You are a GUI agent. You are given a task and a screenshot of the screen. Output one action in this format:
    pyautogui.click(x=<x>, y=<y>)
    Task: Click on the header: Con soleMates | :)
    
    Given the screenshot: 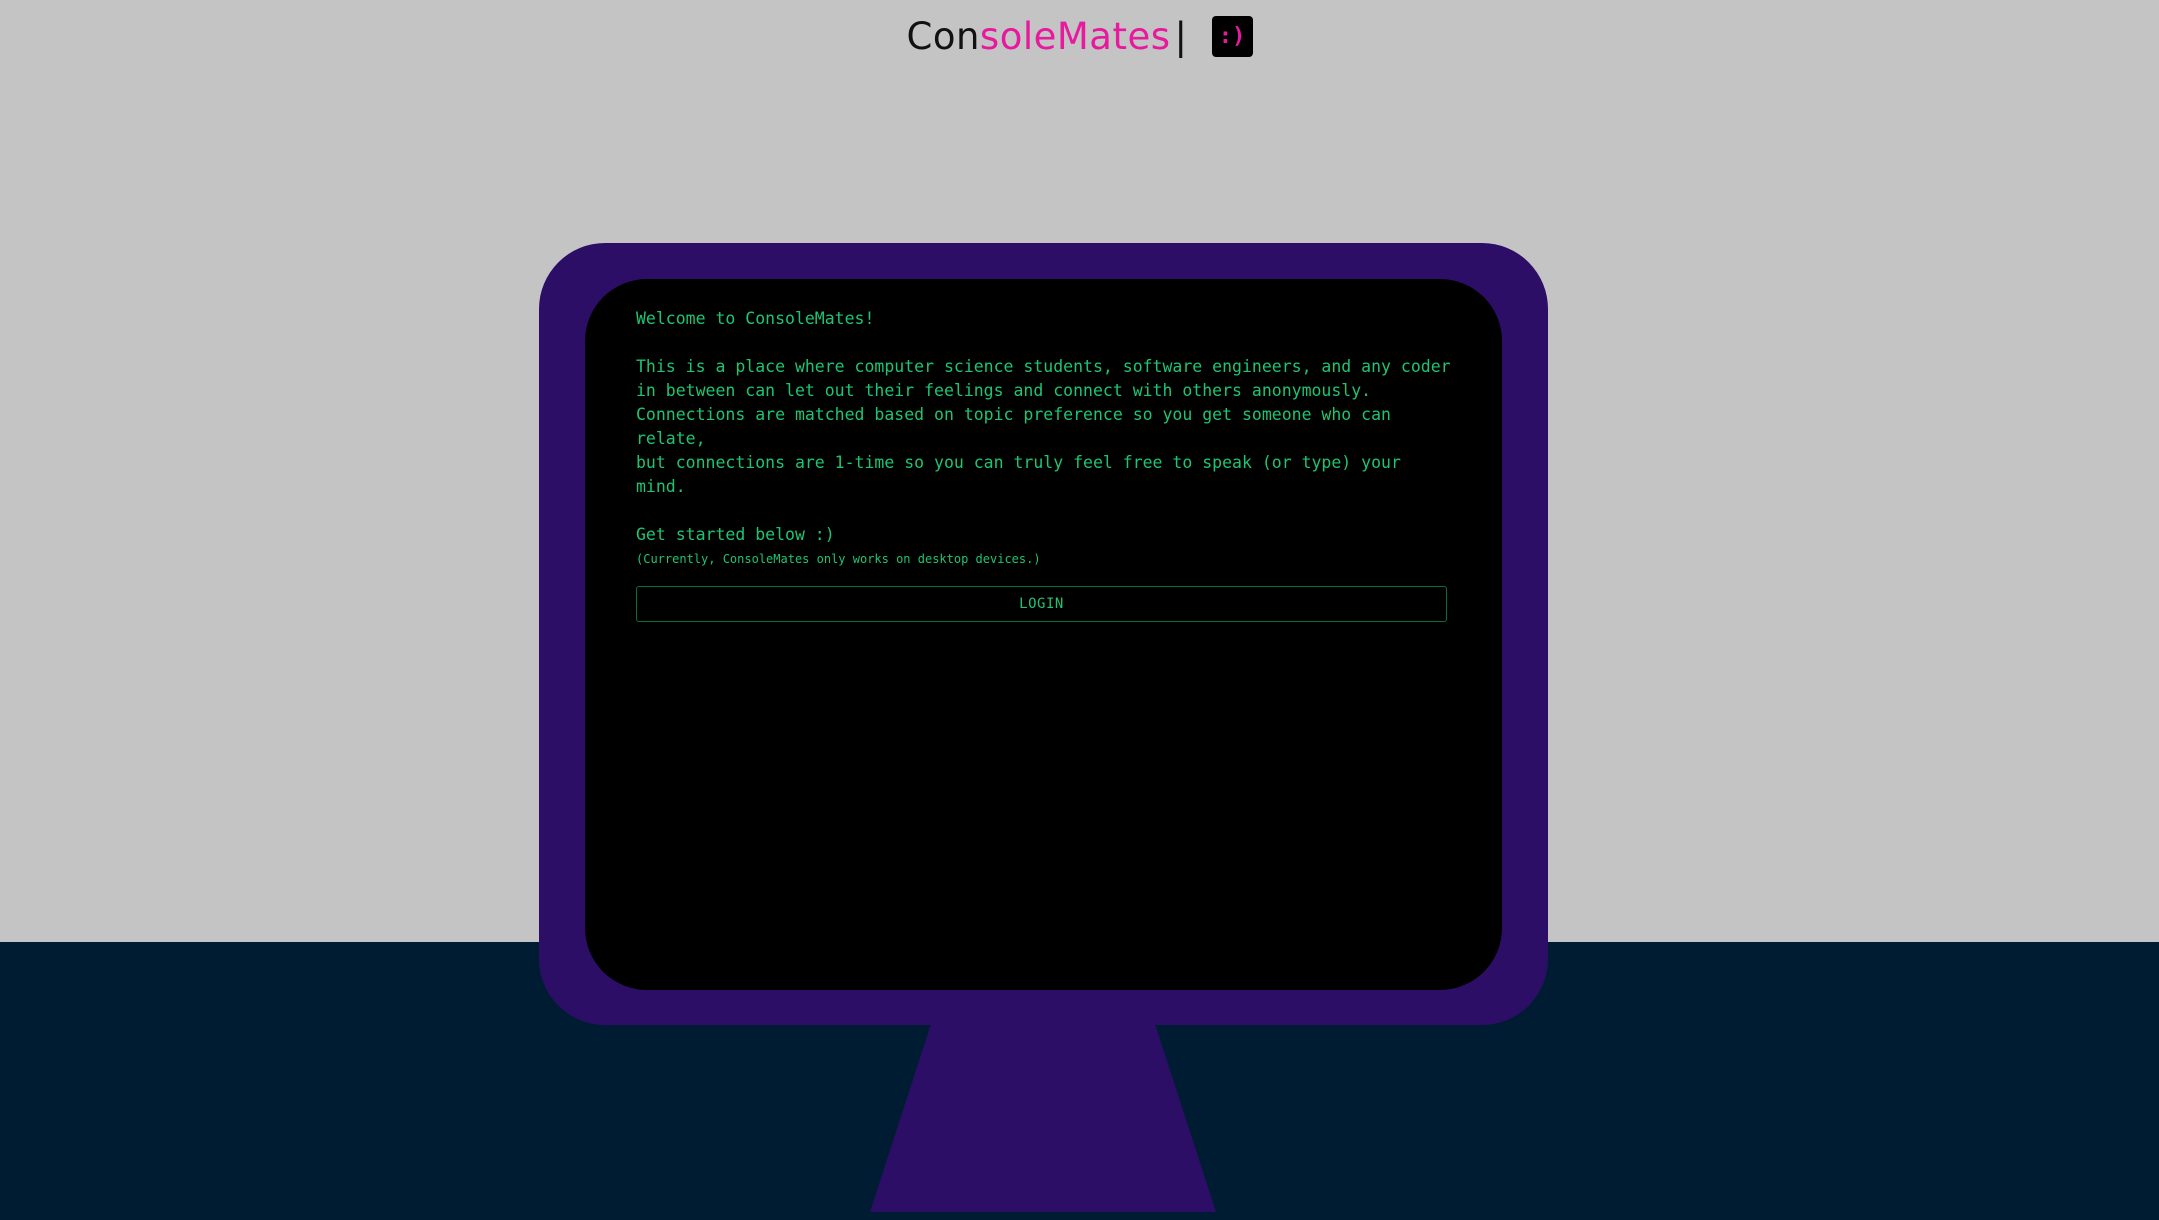 What is the action you would take?
    pyautogui.click(x=1079, y=36)
    